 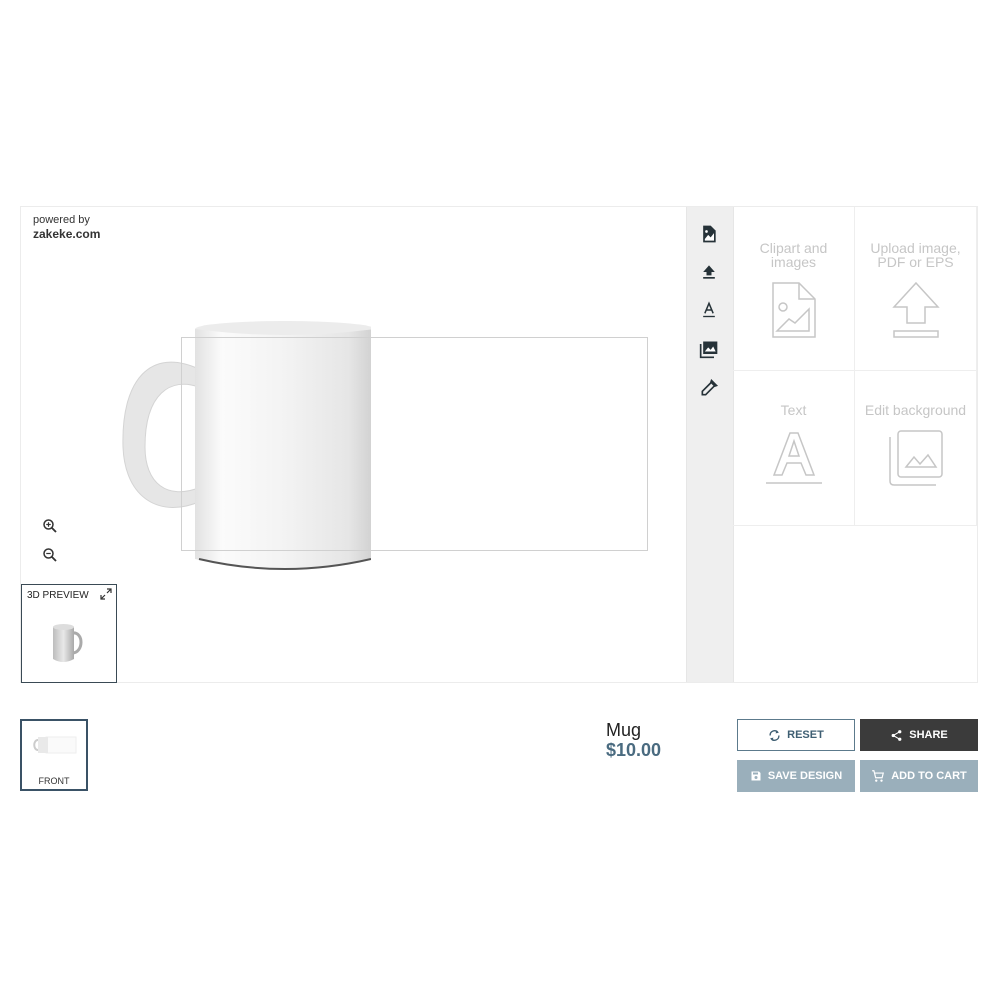 I want to click on add-to-cart-label: ADD TO CART, so click(x=929, y=776).